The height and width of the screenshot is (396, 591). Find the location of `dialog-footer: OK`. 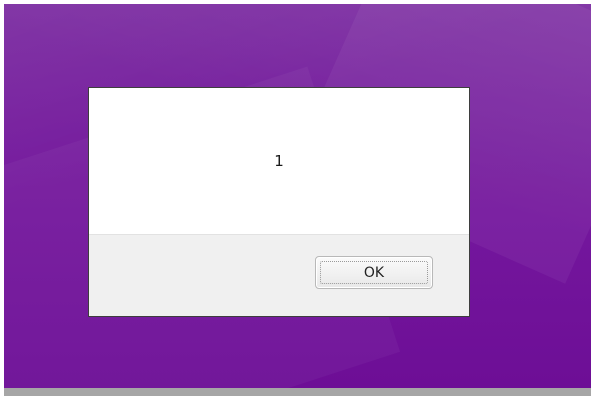

dialog-footer: OK is located at coordinates (279, 275).